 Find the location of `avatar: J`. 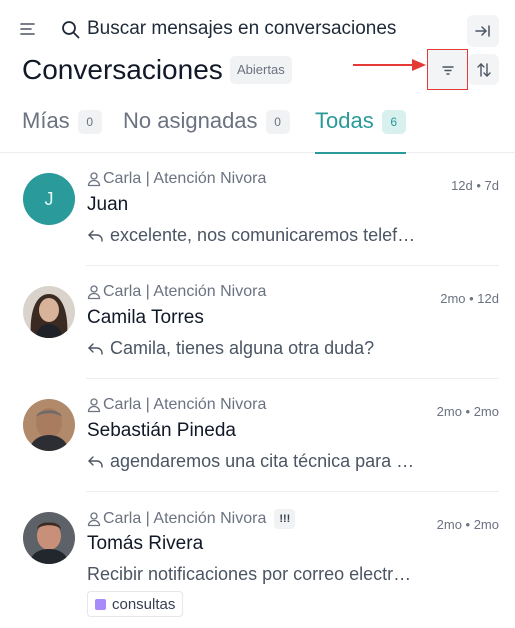

avatar: J is located at coordinates (49, 199).